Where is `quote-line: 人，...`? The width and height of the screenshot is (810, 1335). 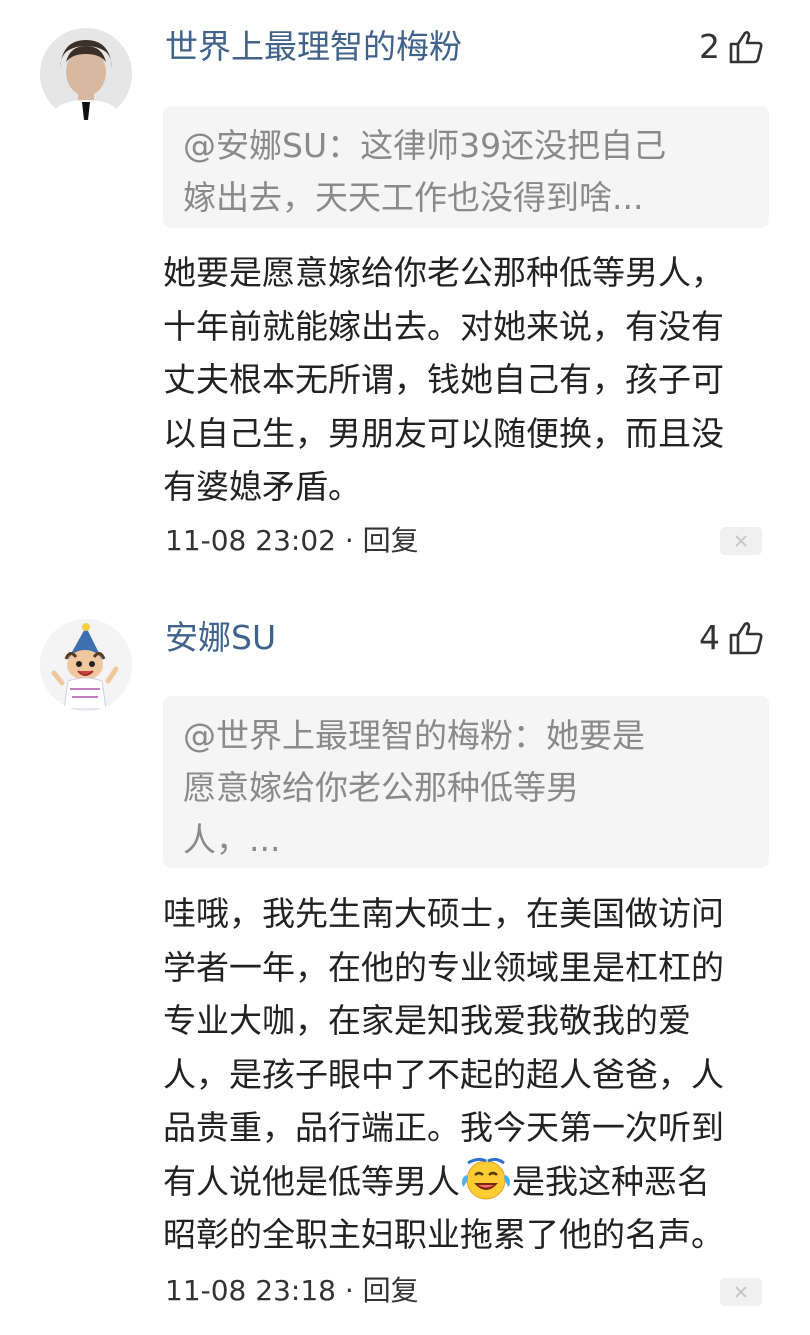 quote-line: 人，... is located at coordinates (232, 839).